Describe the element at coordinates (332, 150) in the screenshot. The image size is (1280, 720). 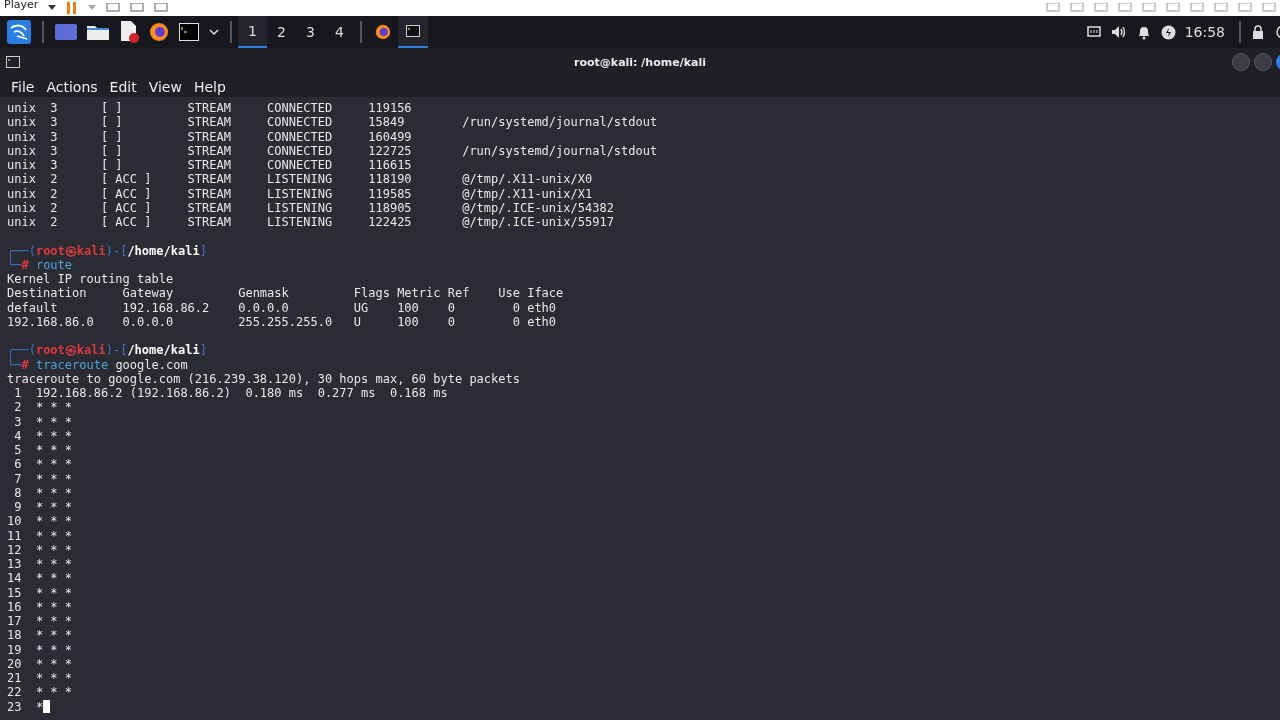
I see `terminal-line: unix 3 [ ] STREAM CONNECTED 122725 /run/systemd/journal/stdout` at that location.